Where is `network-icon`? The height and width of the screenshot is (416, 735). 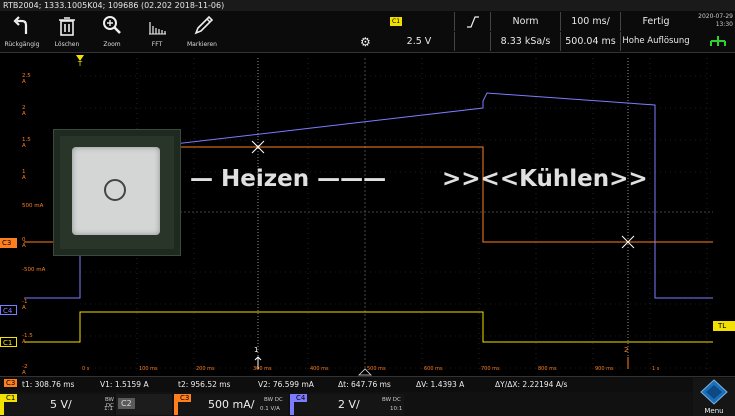
network-icon is located at coordinates (718, 41).